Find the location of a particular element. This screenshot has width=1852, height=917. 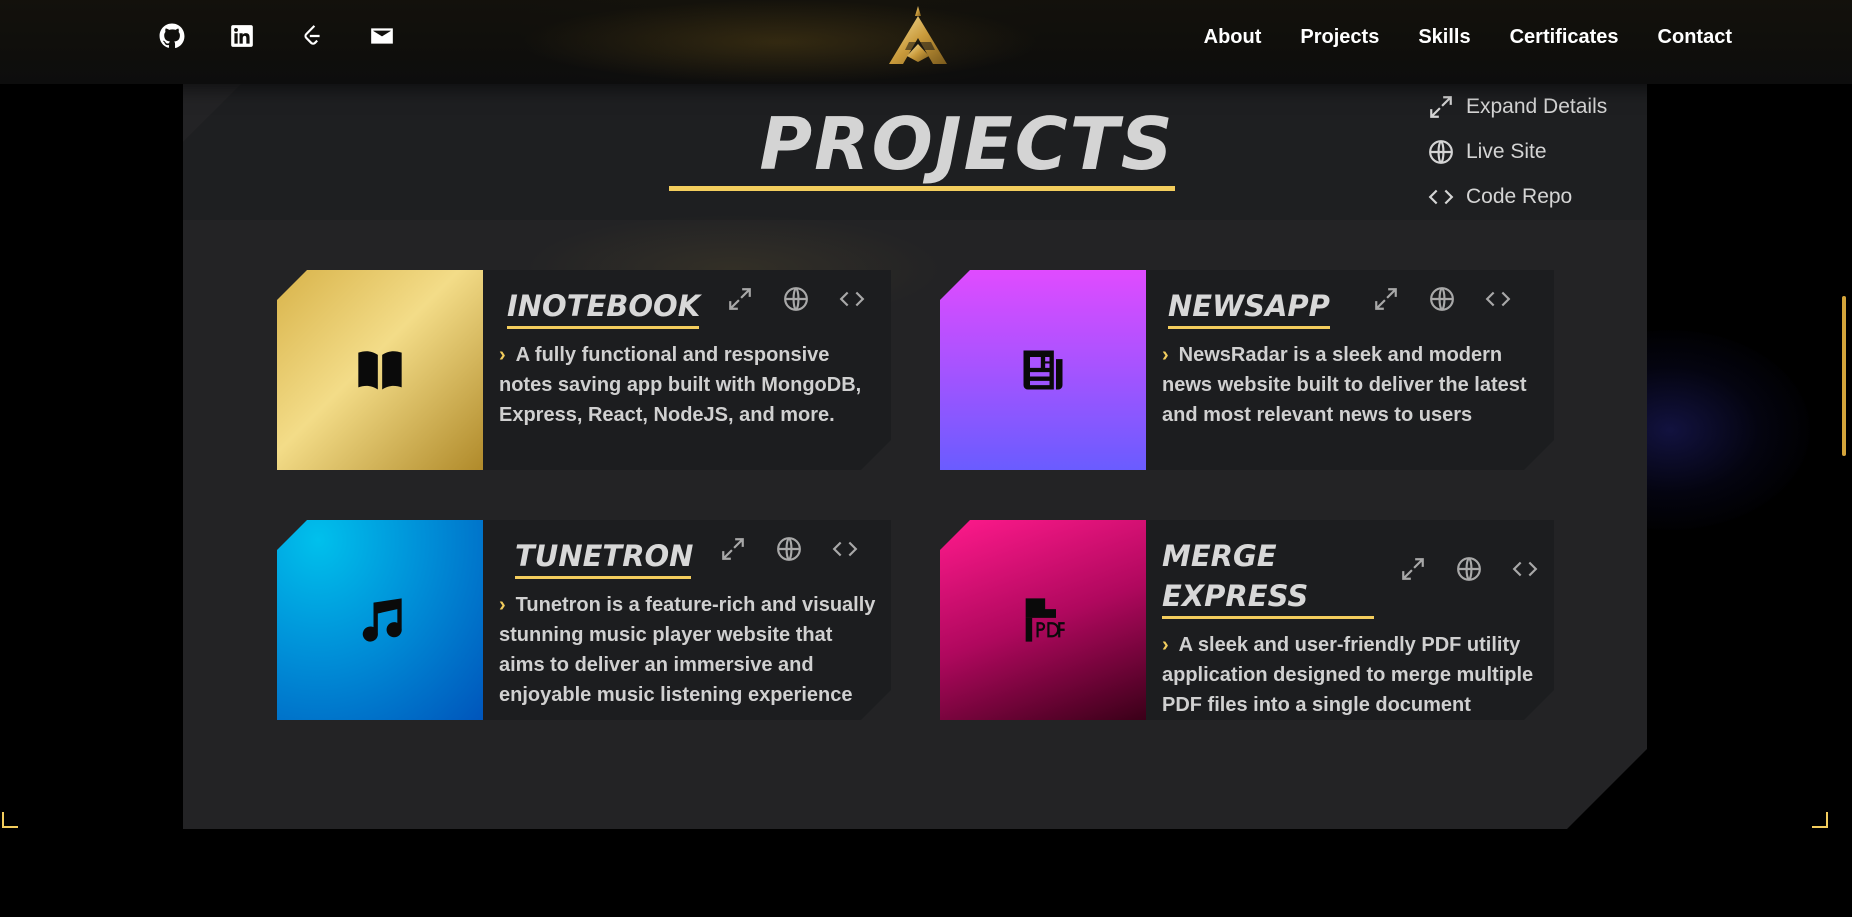

github-icon is located at coordinates (172, 36).